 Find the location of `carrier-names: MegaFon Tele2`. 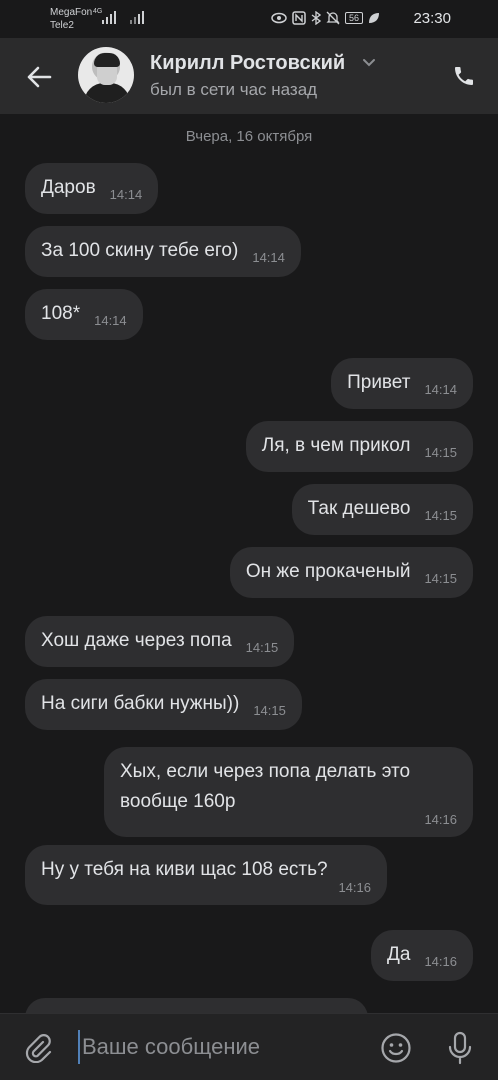

carrier-names: MegaFon Tele2 is located at coordinates (71, 19).